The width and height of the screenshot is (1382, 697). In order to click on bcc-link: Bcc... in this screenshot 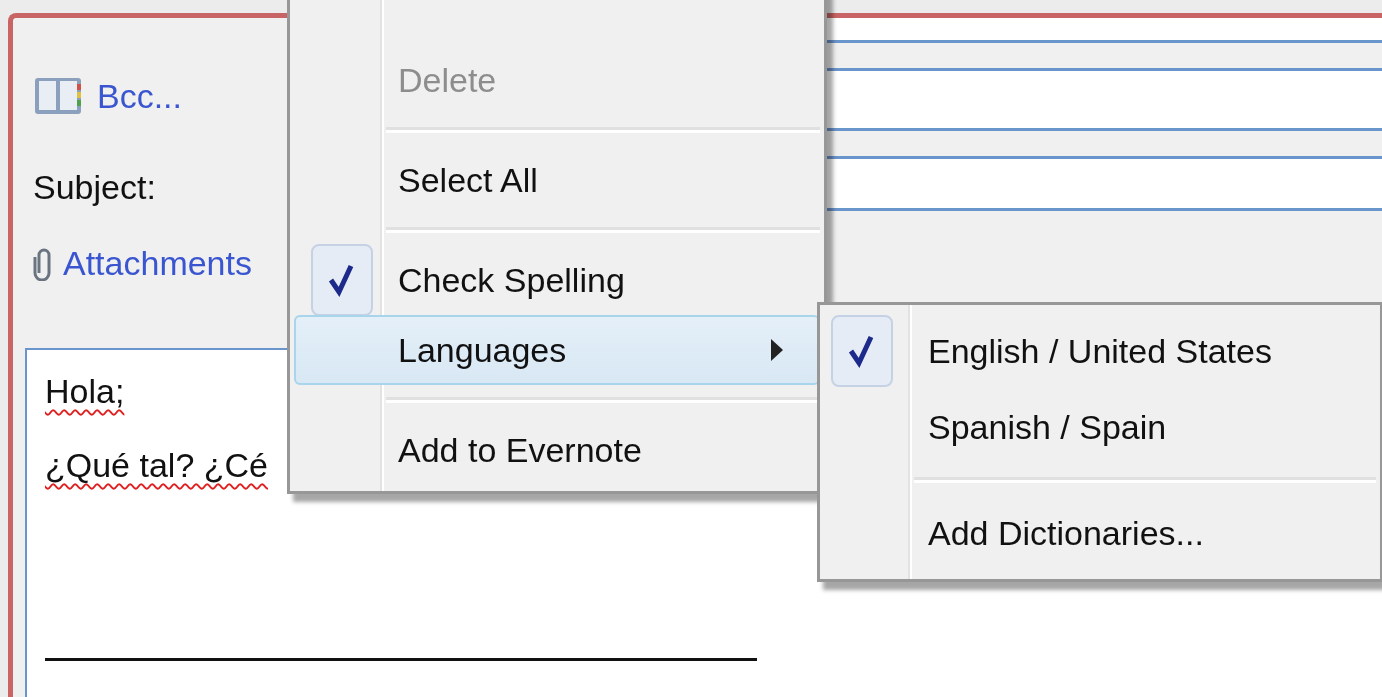, I will do `click(140, 96)`.